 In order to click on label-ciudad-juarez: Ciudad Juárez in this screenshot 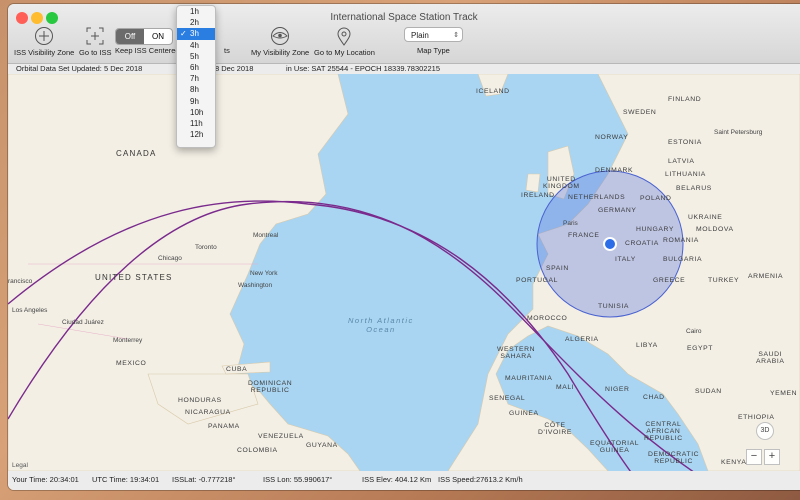, I will do `click(83, 322)`.